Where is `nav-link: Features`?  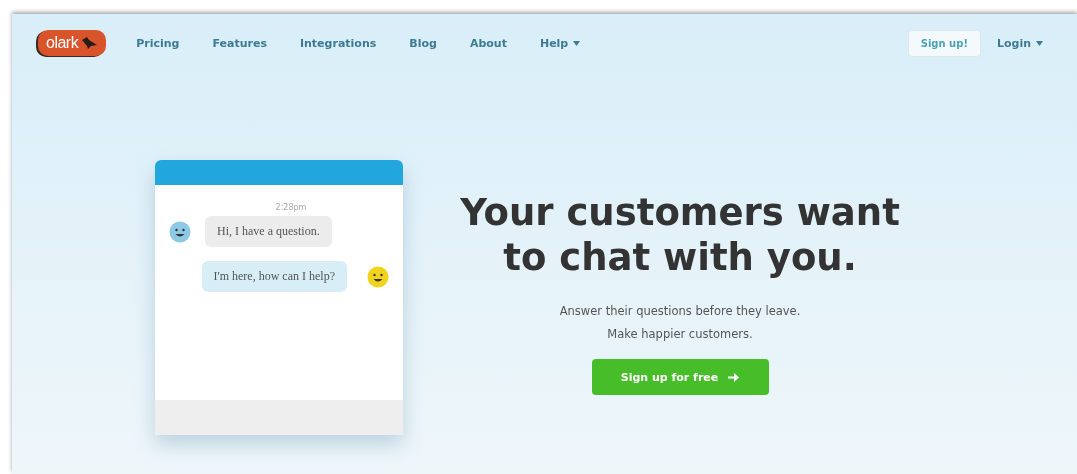
nav-link: Features is located at coordinates (239, 43).